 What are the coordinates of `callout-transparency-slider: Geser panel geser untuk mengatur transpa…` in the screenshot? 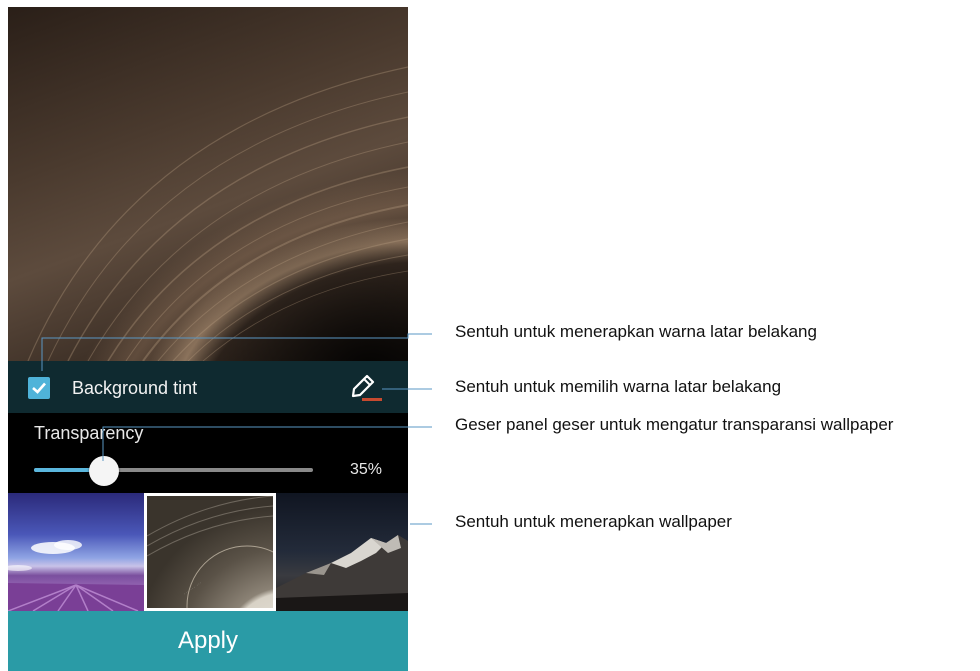 It's located at (674, 424).